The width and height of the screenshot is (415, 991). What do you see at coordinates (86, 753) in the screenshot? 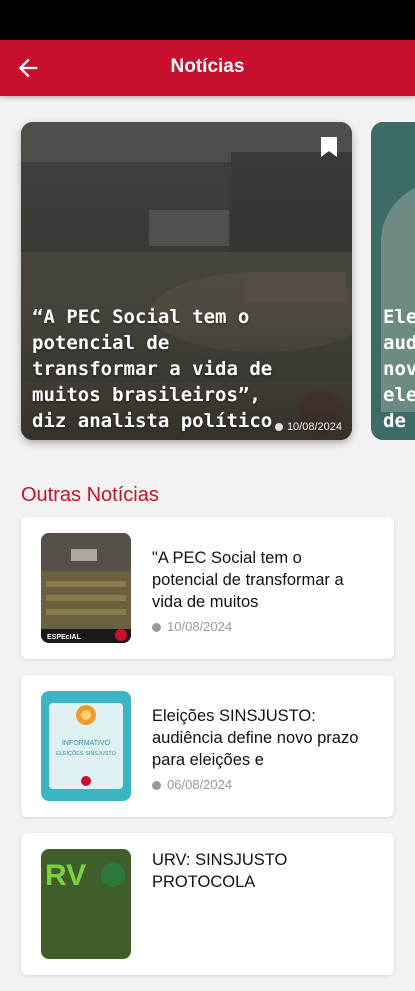
I see `thumbnail-label-2: ELEIÇÕES SINSJUSTO` at bounding box center [86, 753].